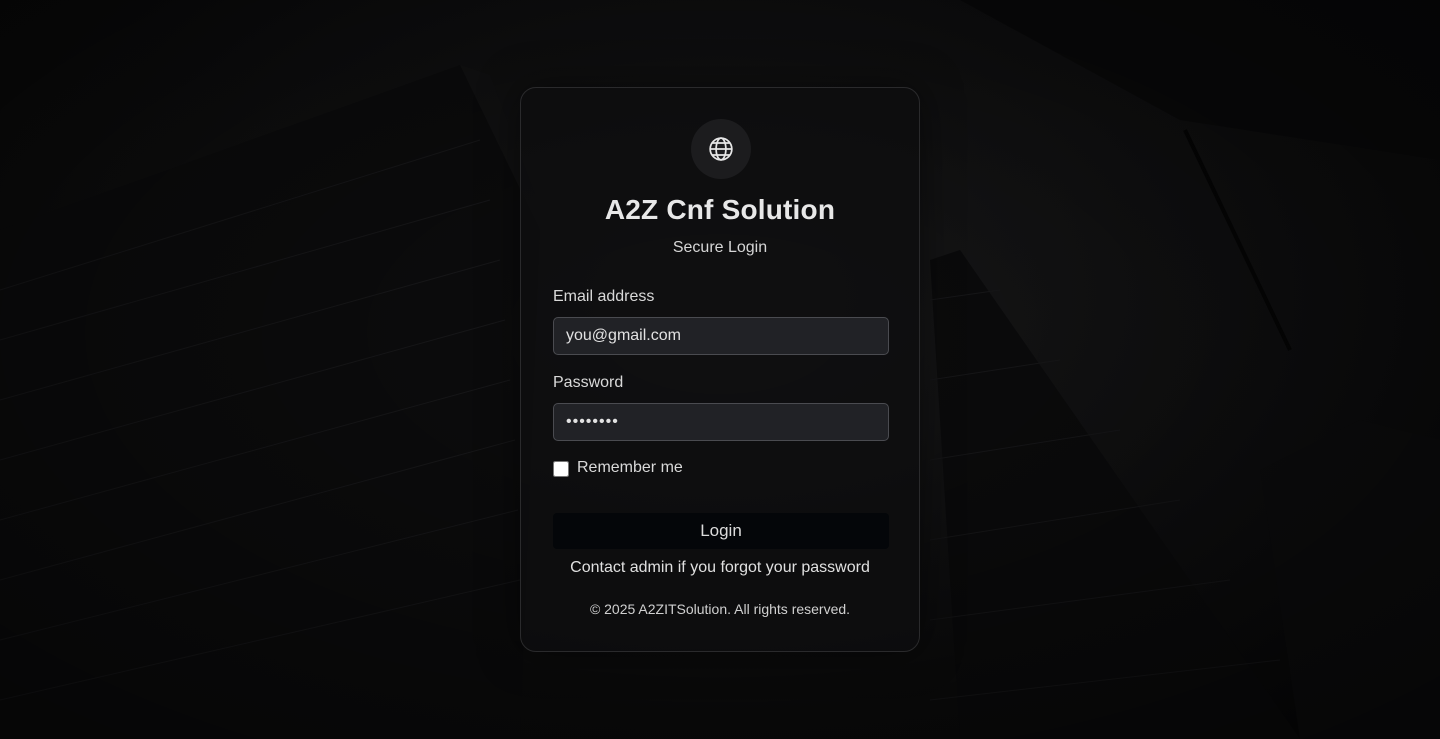 This screenshot has width=1440, height=739. Describe the element at coordinates (721, 531) in the screenshot. I see `login-button: Login` at that location.